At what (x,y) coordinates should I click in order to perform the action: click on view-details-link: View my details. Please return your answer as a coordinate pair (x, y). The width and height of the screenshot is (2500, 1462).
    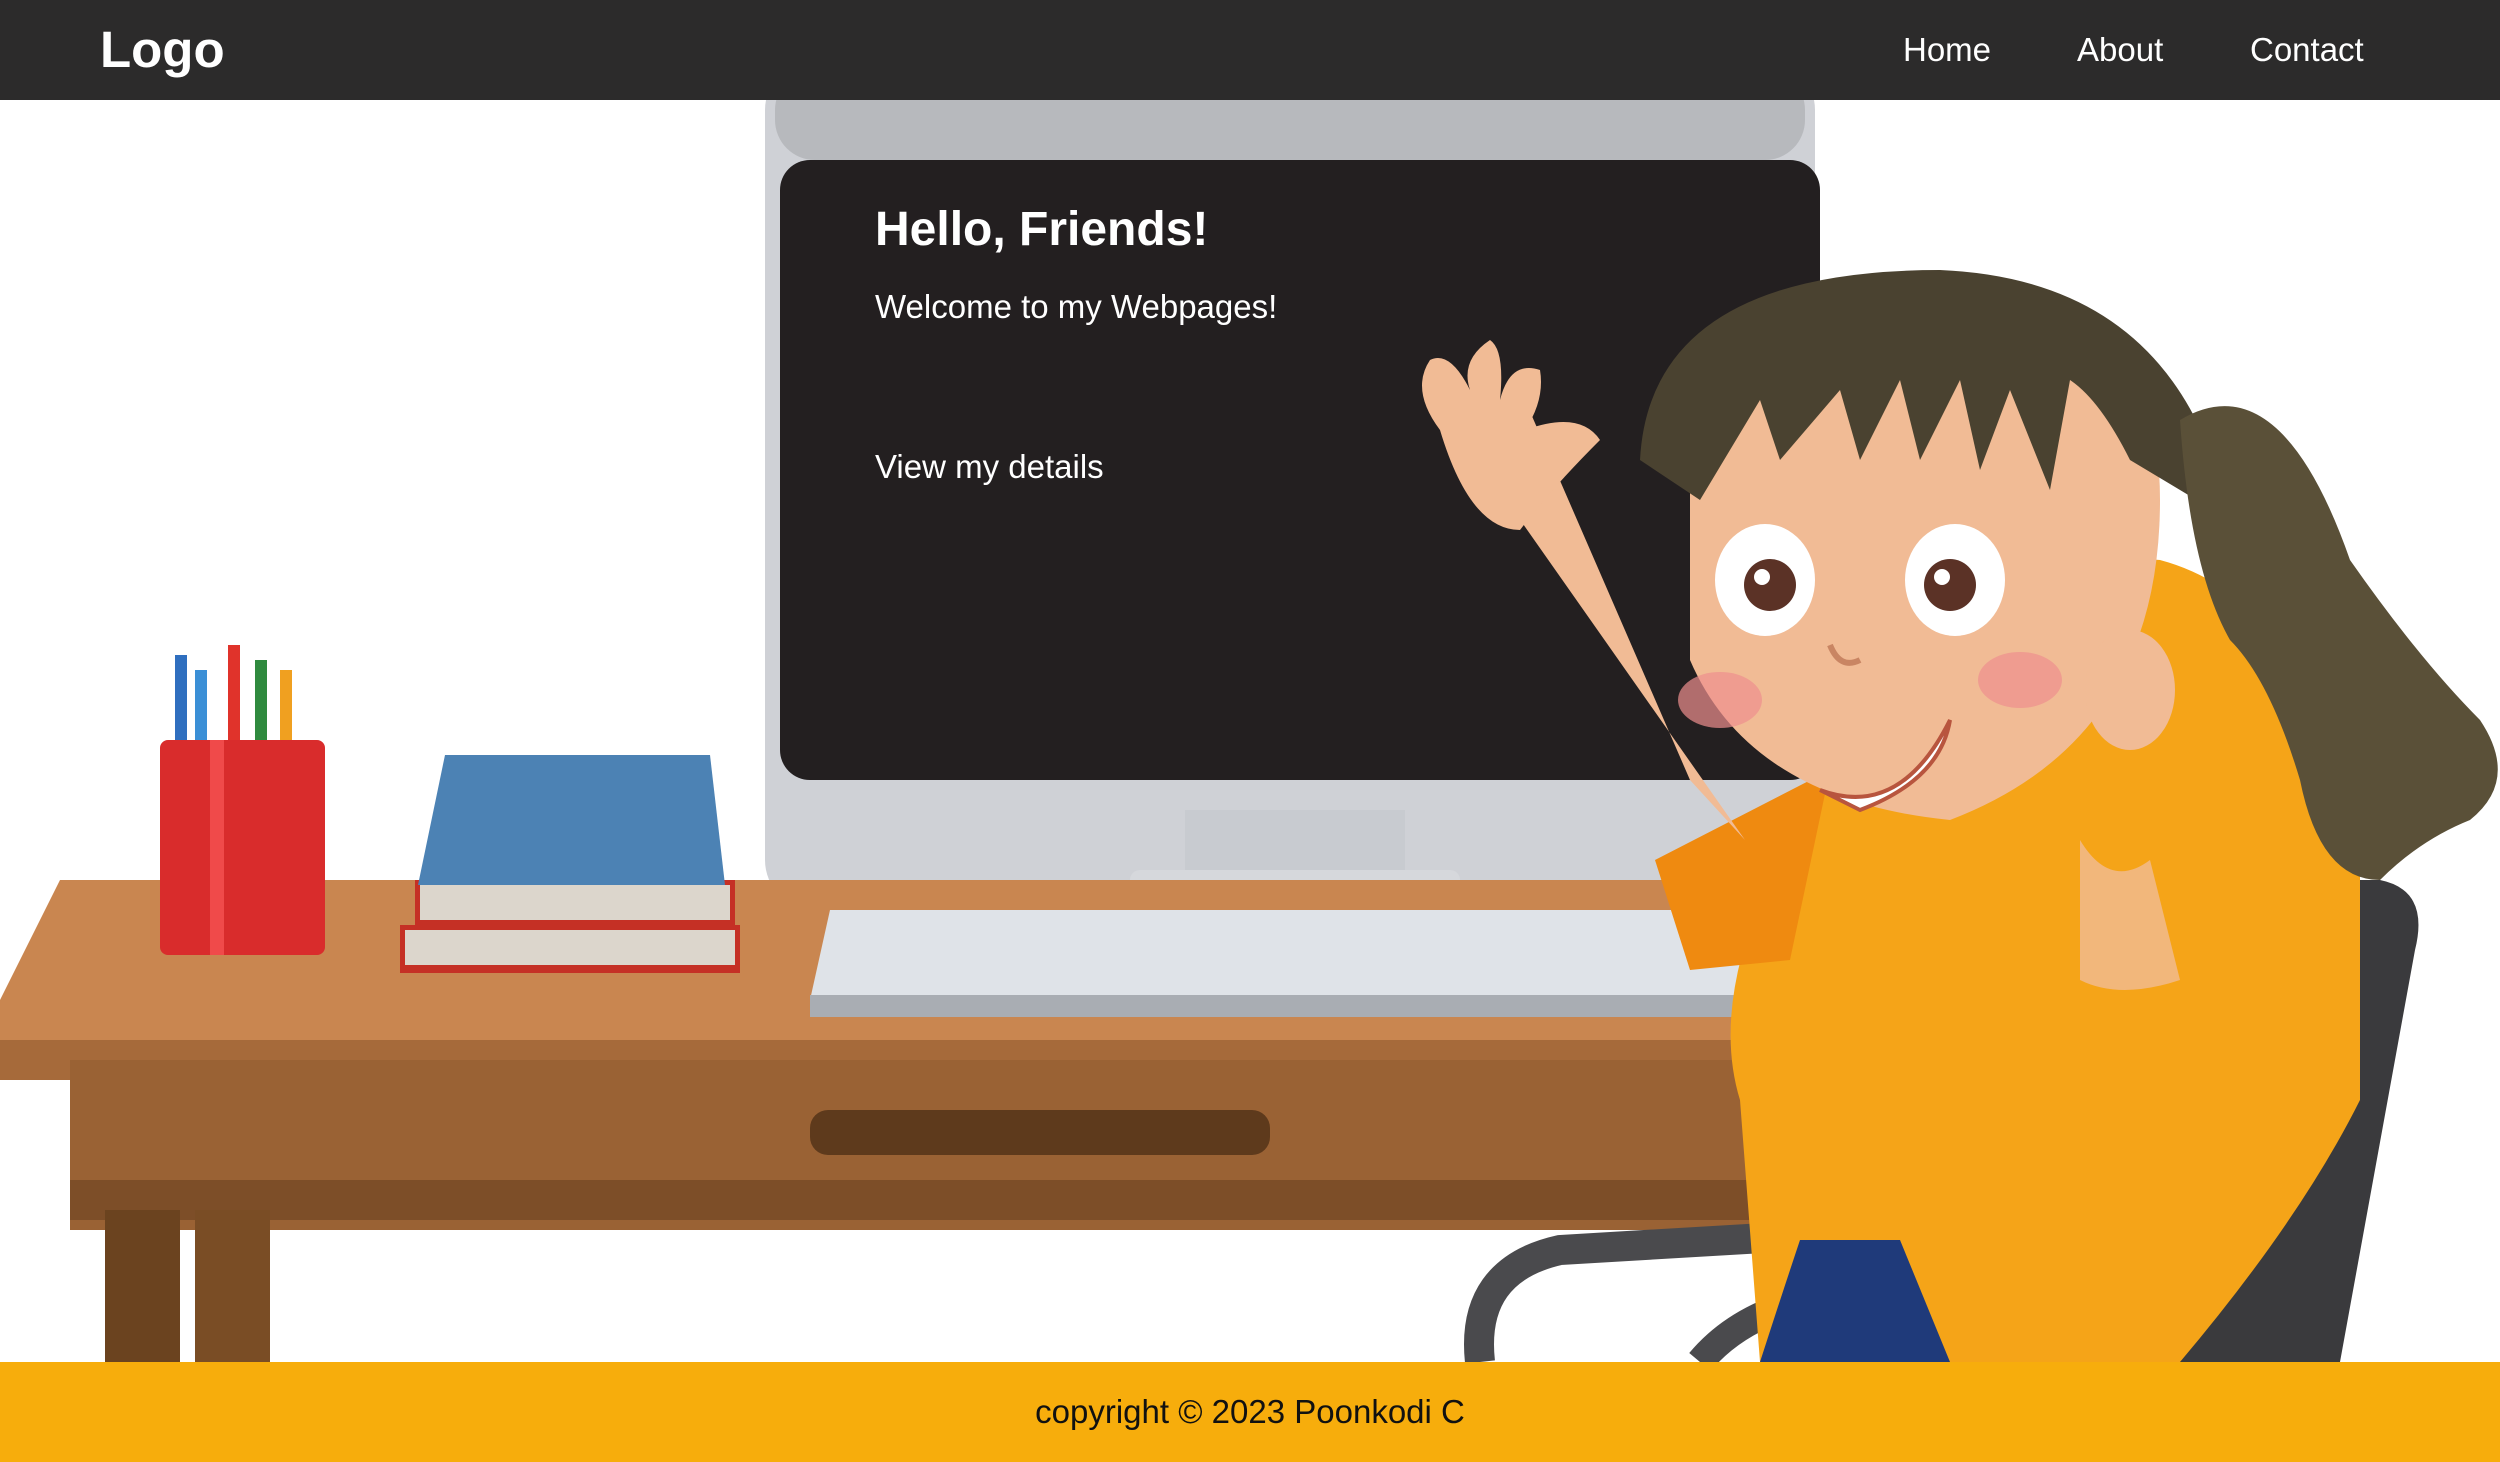
    Looking at the image, I should click on (989, 467).